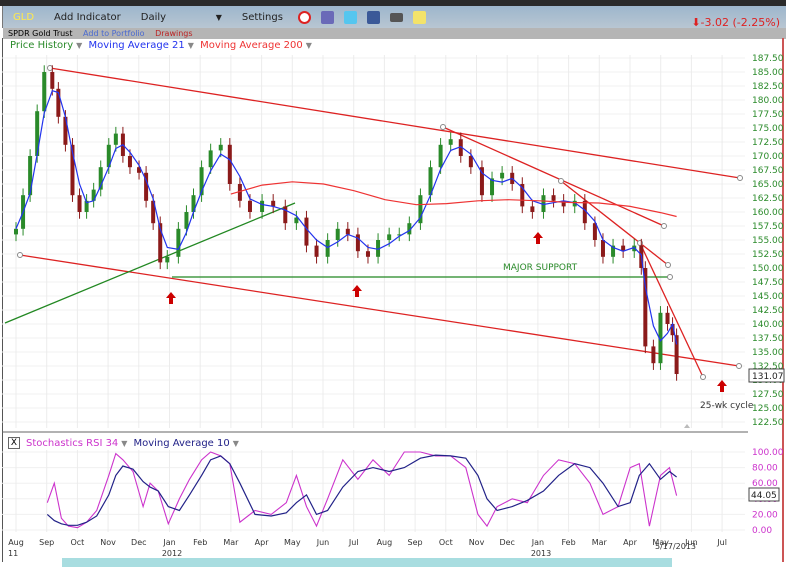 This screenshot has width=786, height=567. I want to click on price-tick-label: 170.00, so click(768, 157).